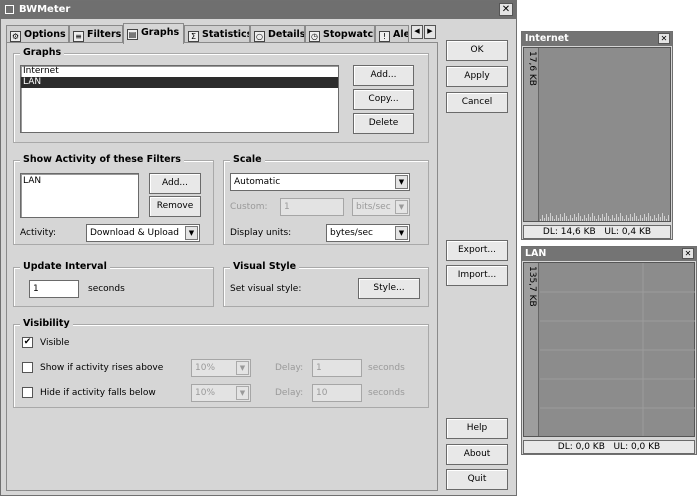 The width and height of the screenshot is (700, 496). I want to click on scale-select: Automatic ▼, so click(320, 182).